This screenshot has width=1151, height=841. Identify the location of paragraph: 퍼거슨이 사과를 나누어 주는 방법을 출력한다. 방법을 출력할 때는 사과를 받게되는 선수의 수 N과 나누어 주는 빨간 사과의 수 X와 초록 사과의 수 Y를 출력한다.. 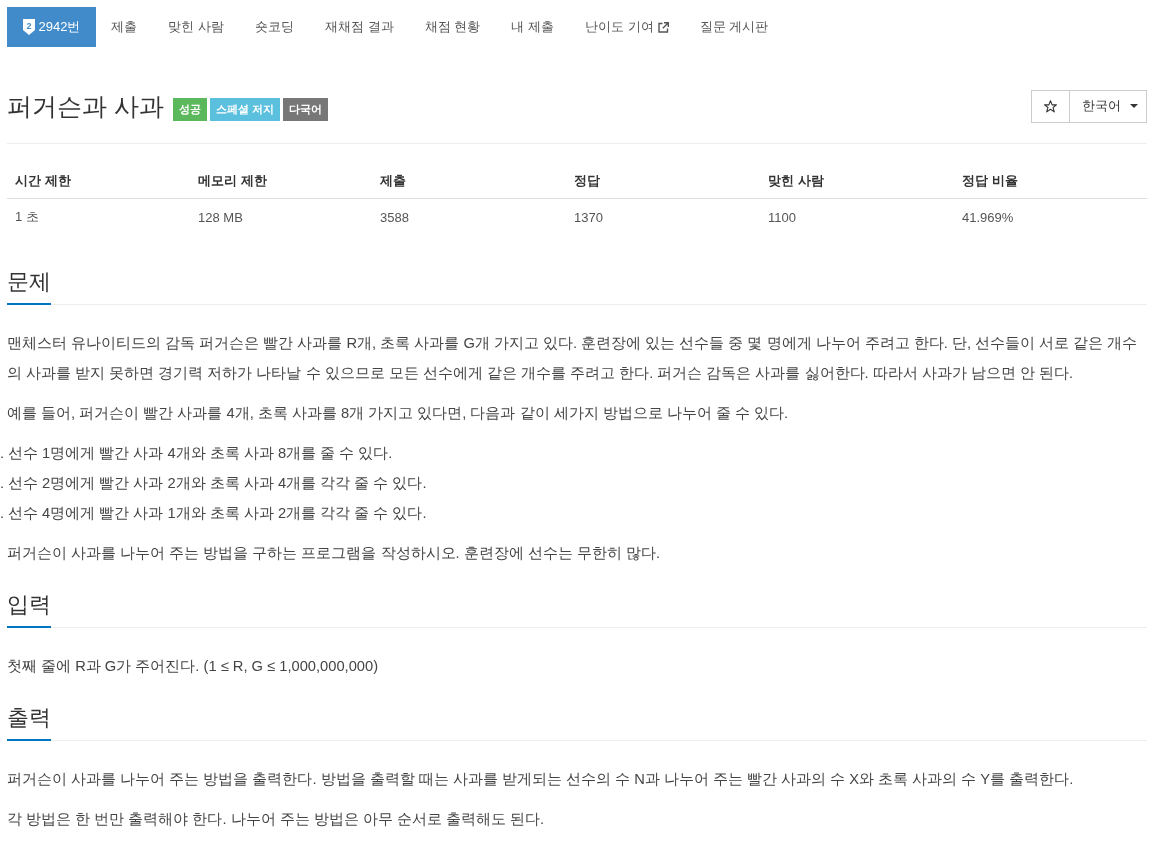
(541, 779).